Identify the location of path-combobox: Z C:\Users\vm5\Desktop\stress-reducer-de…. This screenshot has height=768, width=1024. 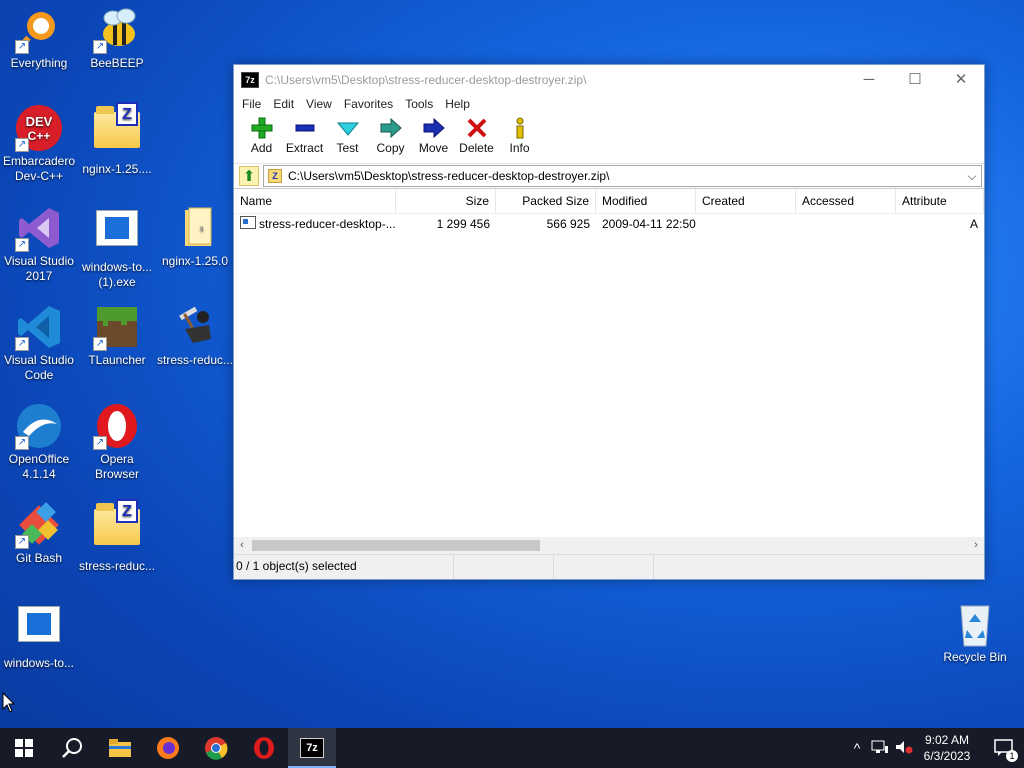
(622, 176).